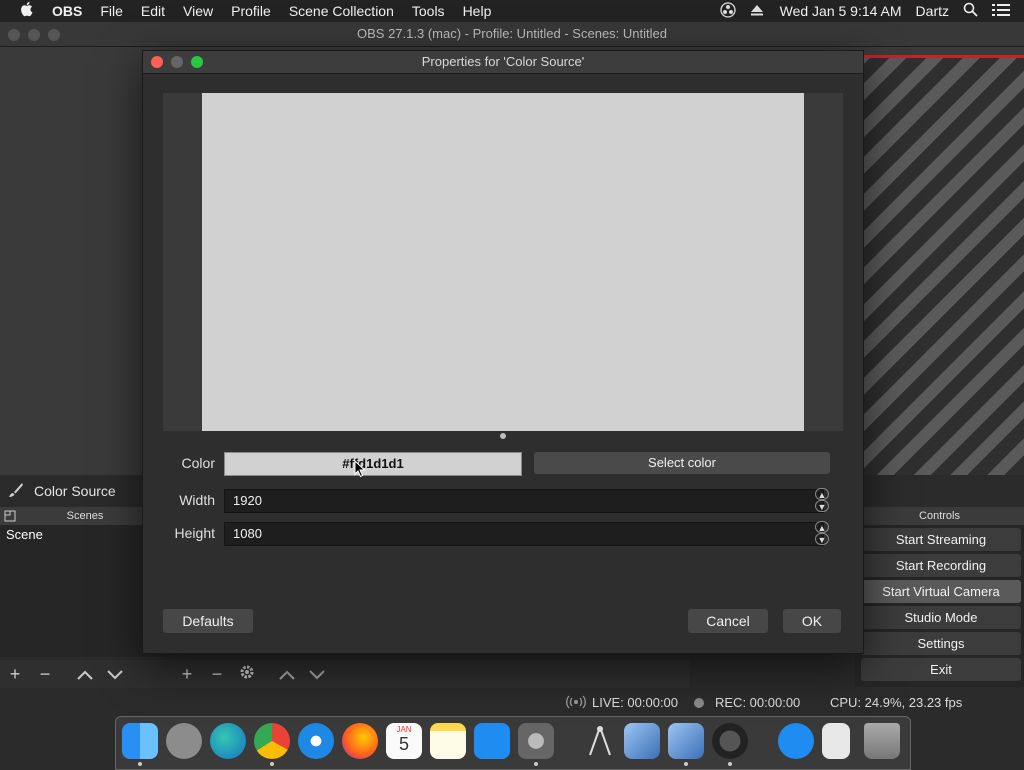 This screenshot has height=770, width=1024. Describe the element at coordinates (1001, 11) in the screenshot. I see `control-center-icon` at that location.